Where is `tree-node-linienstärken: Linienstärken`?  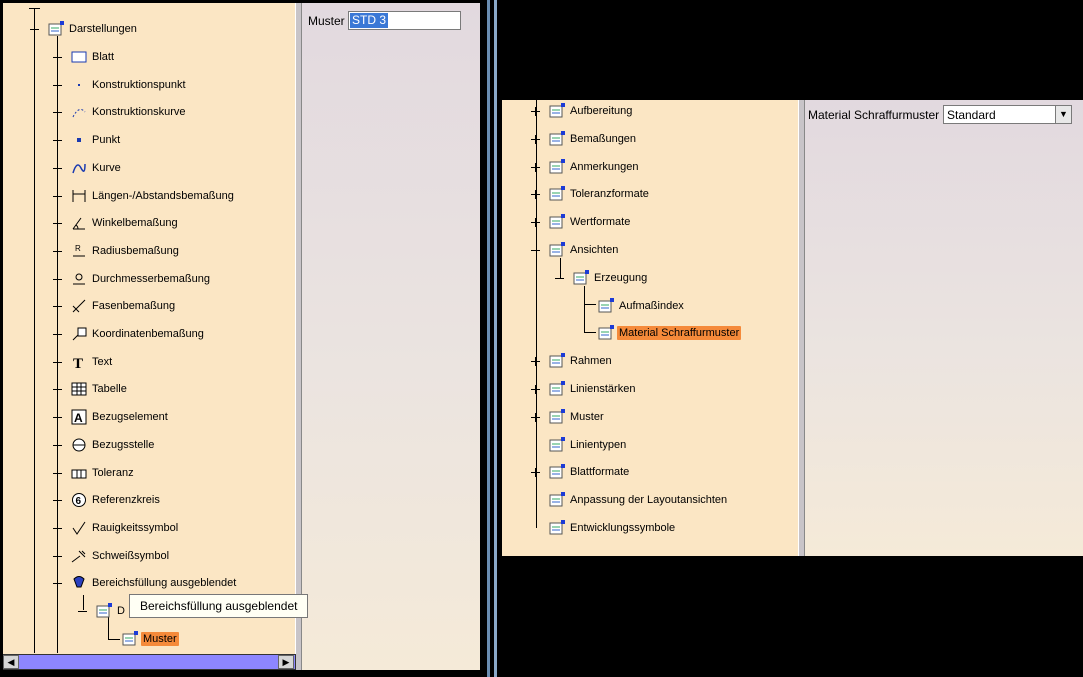 tree-node-linienstärken: Linienstärken is located at coordinates (584, 389).